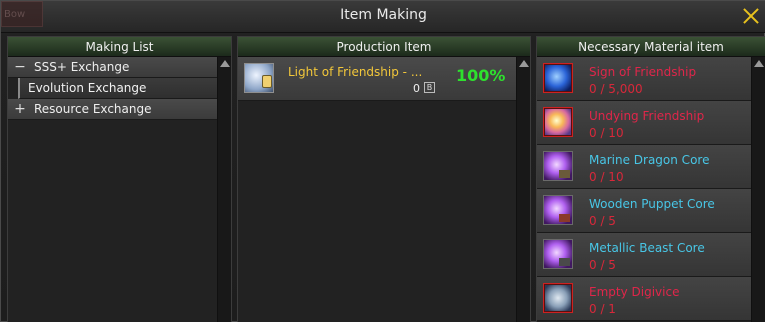 The height and width of the screenshot is (322, 765). What do you see at coordinates (558, 298) in the screenshot?
I see `empty-digivice-icon` at bounding box center [558, 298].